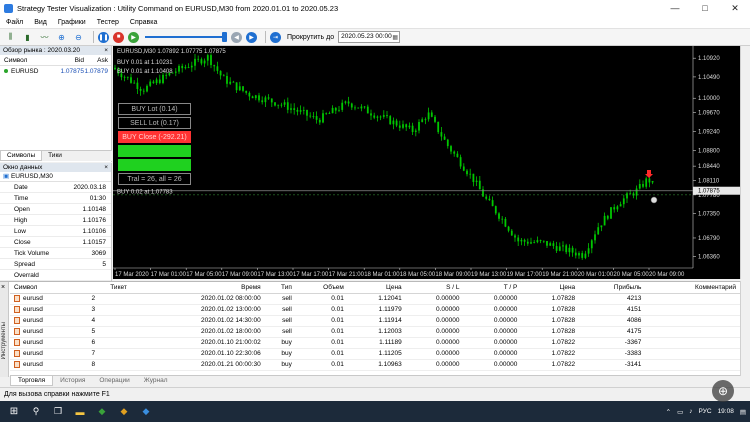 This screenshot has height=422, width=750. Describe the element at coordinates (675, 8) in the screenshot. I see `minimize-button: —` at that location.